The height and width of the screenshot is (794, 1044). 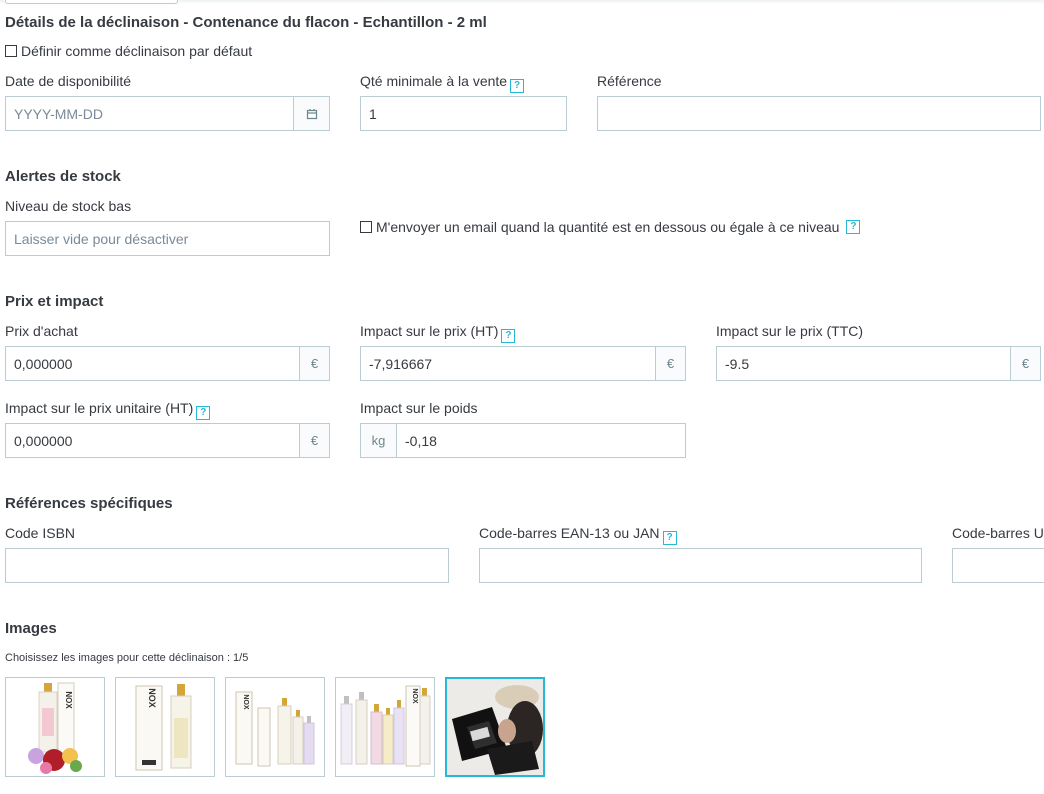 I want to click on calendar-icon, so click(x=311, y=113).